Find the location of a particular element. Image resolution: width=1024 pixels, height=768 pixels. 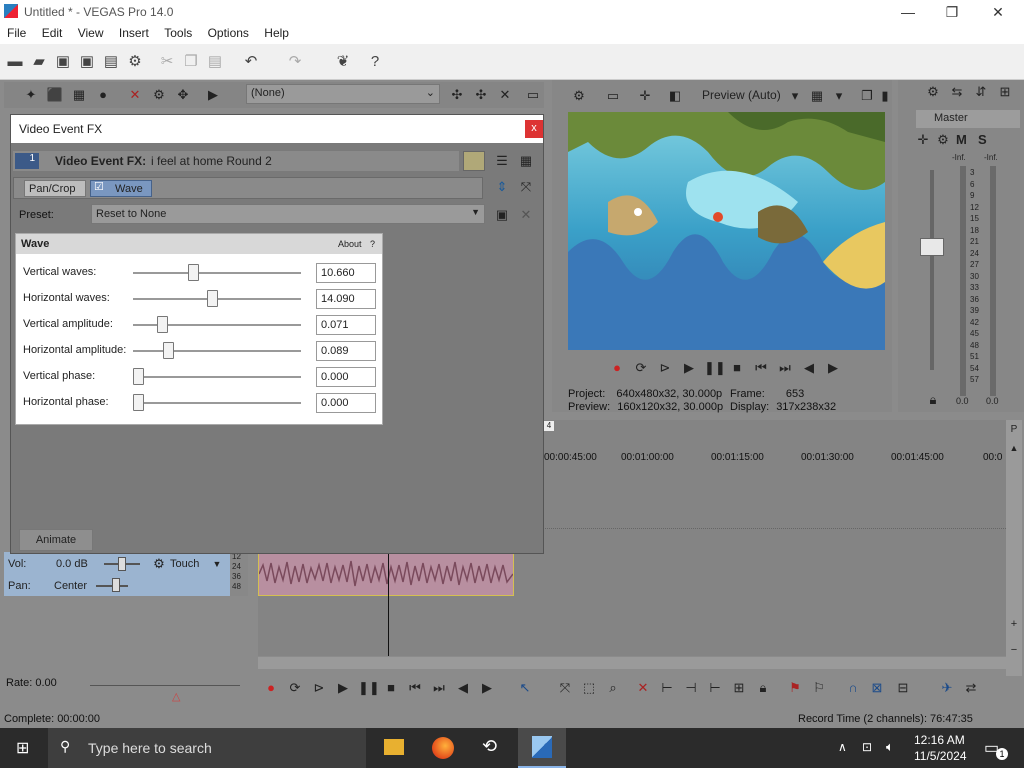

pause-icon: ❚❚ is located at coordinates (715, 368).